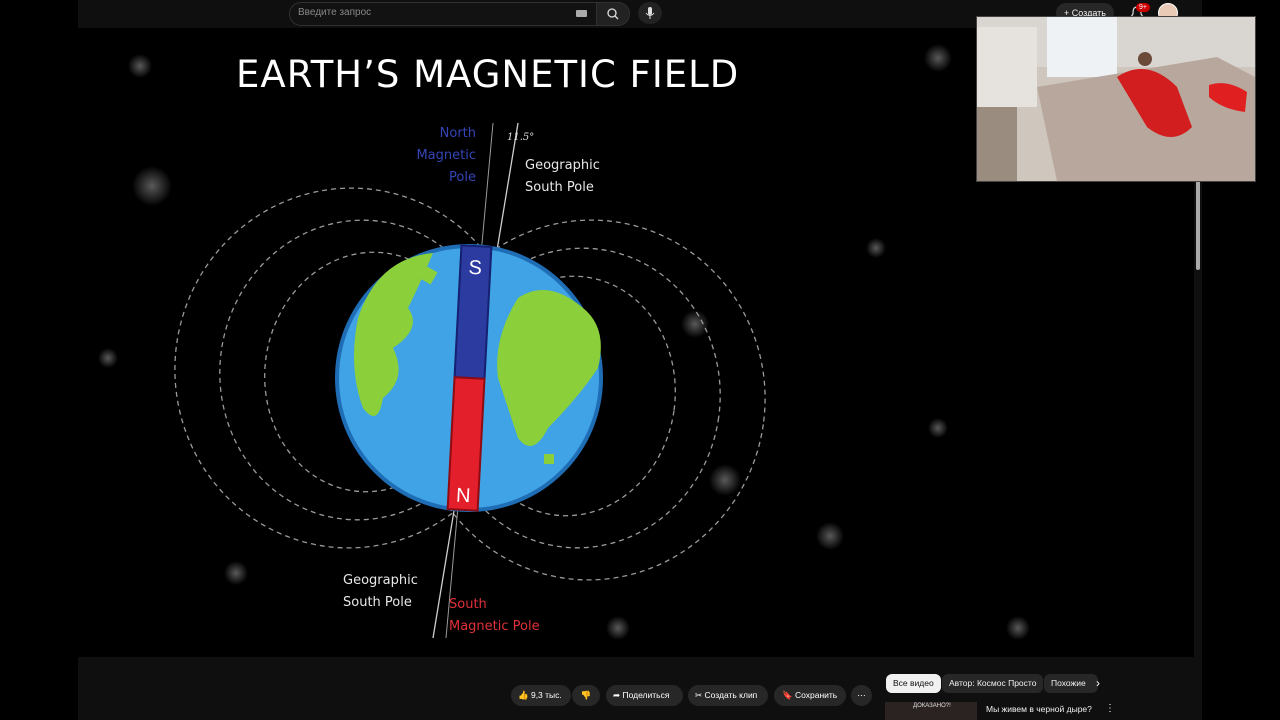 Image resolution: width=1280 pixels, height=720 pixels. I want to click on share-button: ➦ Поделиться, so click(644, 695).